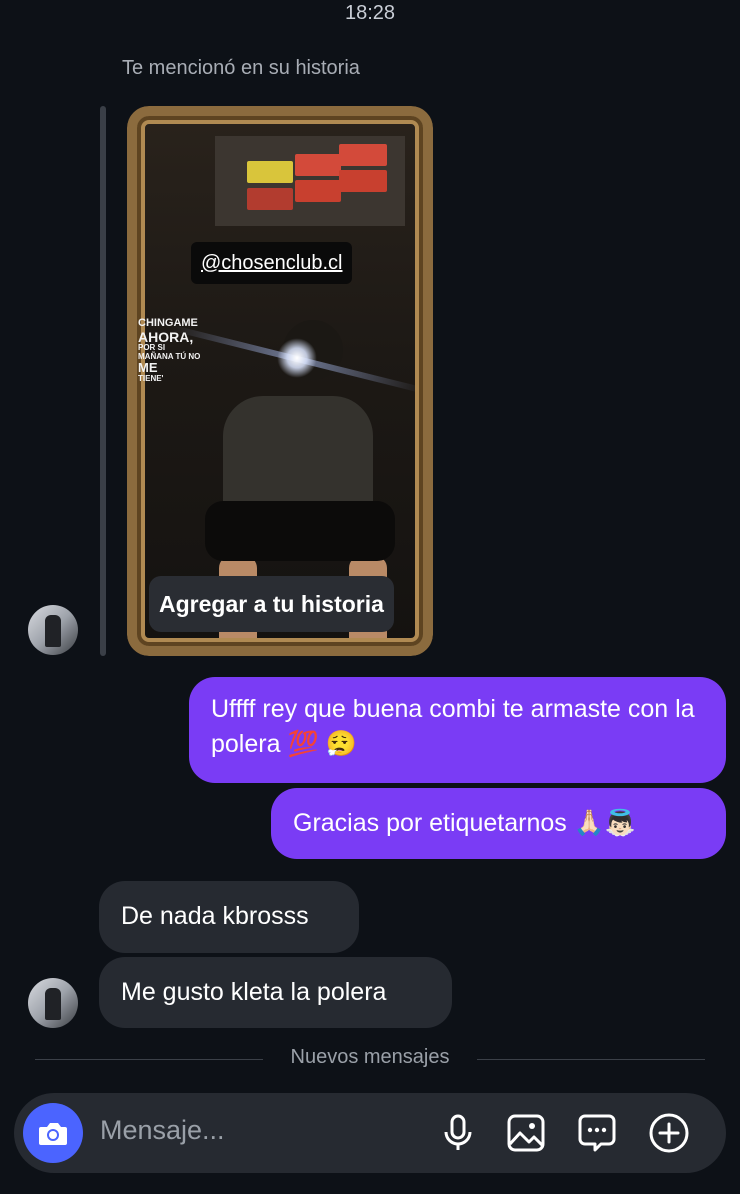  I want to click on add-button, so click(669, 1133).